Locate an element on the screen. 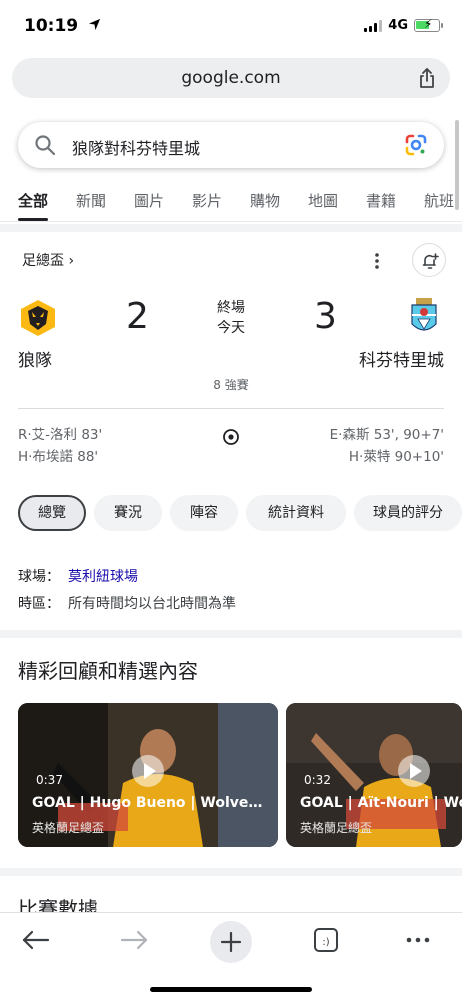  venue-row: 球場： 莫利紐球場 is located at coordinates (78, 576).